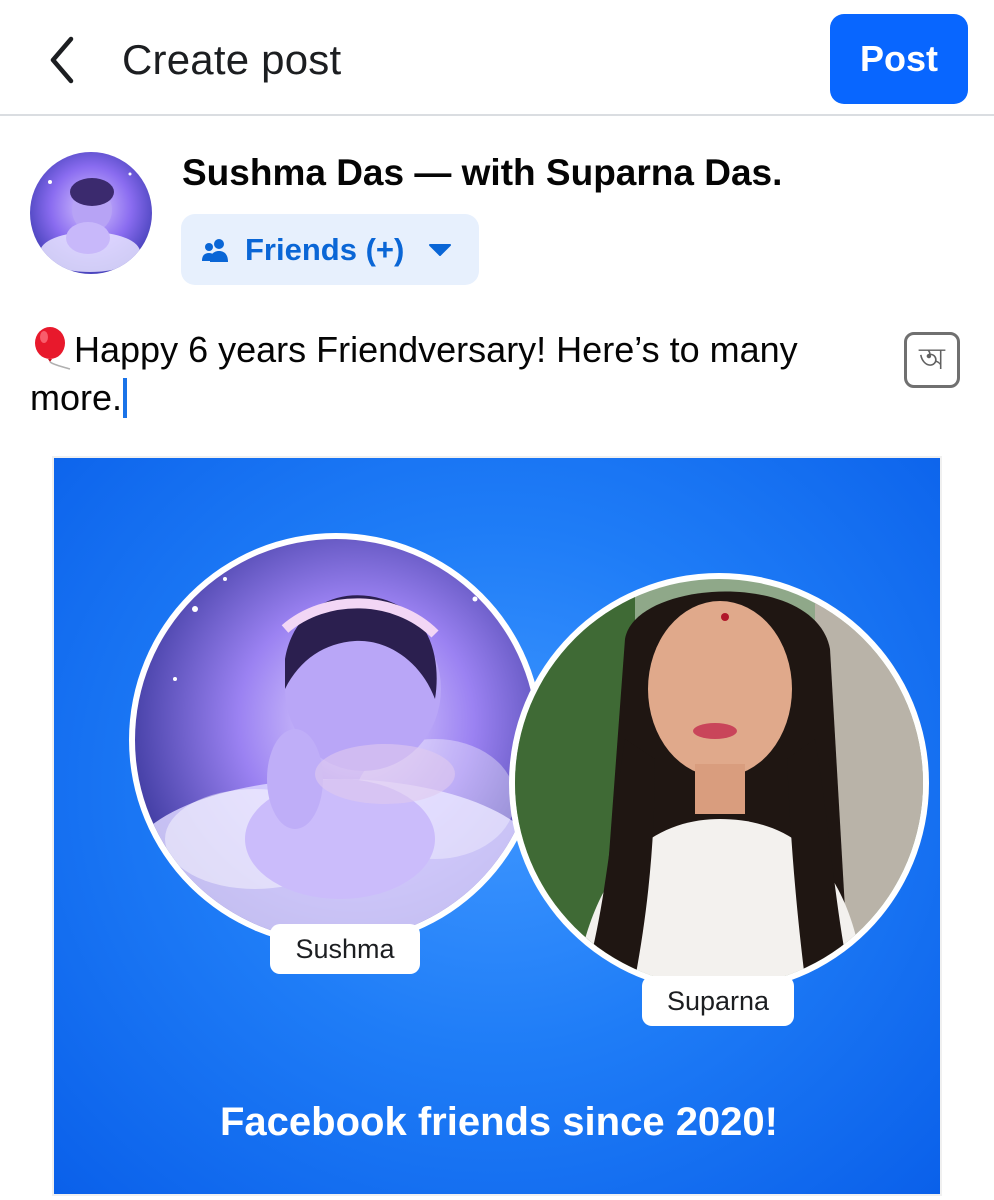  What do you see at coordinates (345, 949) in the screenshot?
I see `friend-name-tag-left: Sushma` at bounding box center [345, 949].